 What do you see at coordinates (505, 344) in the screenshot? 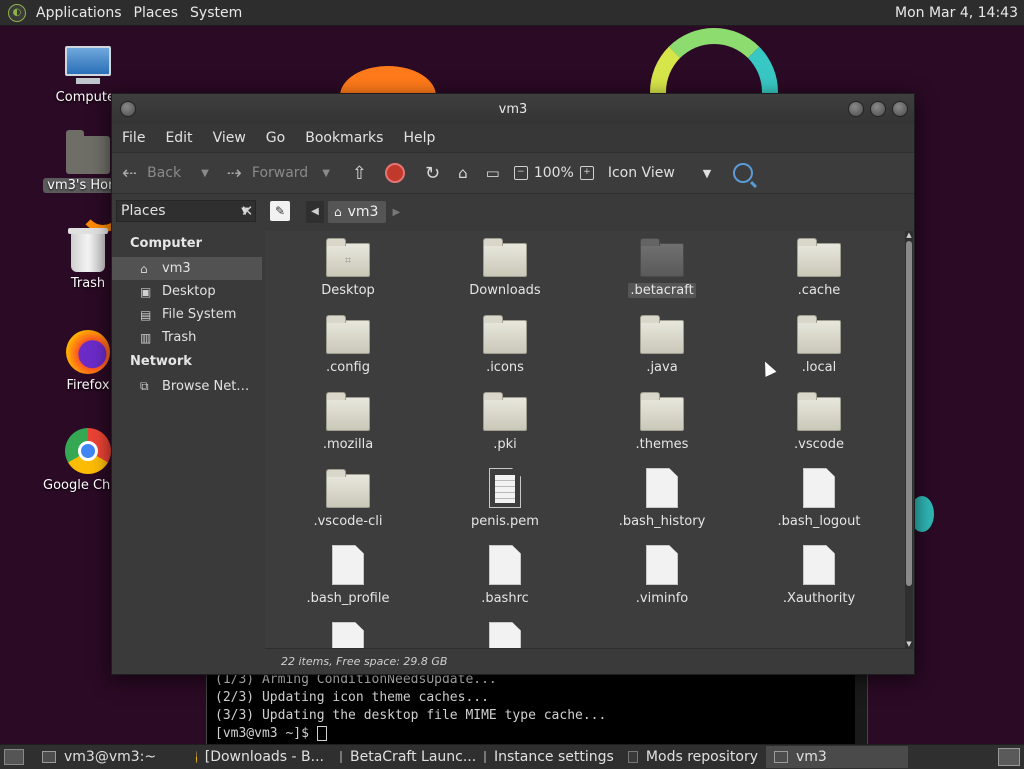
I see `file-item: .icons` at bounding box center [505, 344].